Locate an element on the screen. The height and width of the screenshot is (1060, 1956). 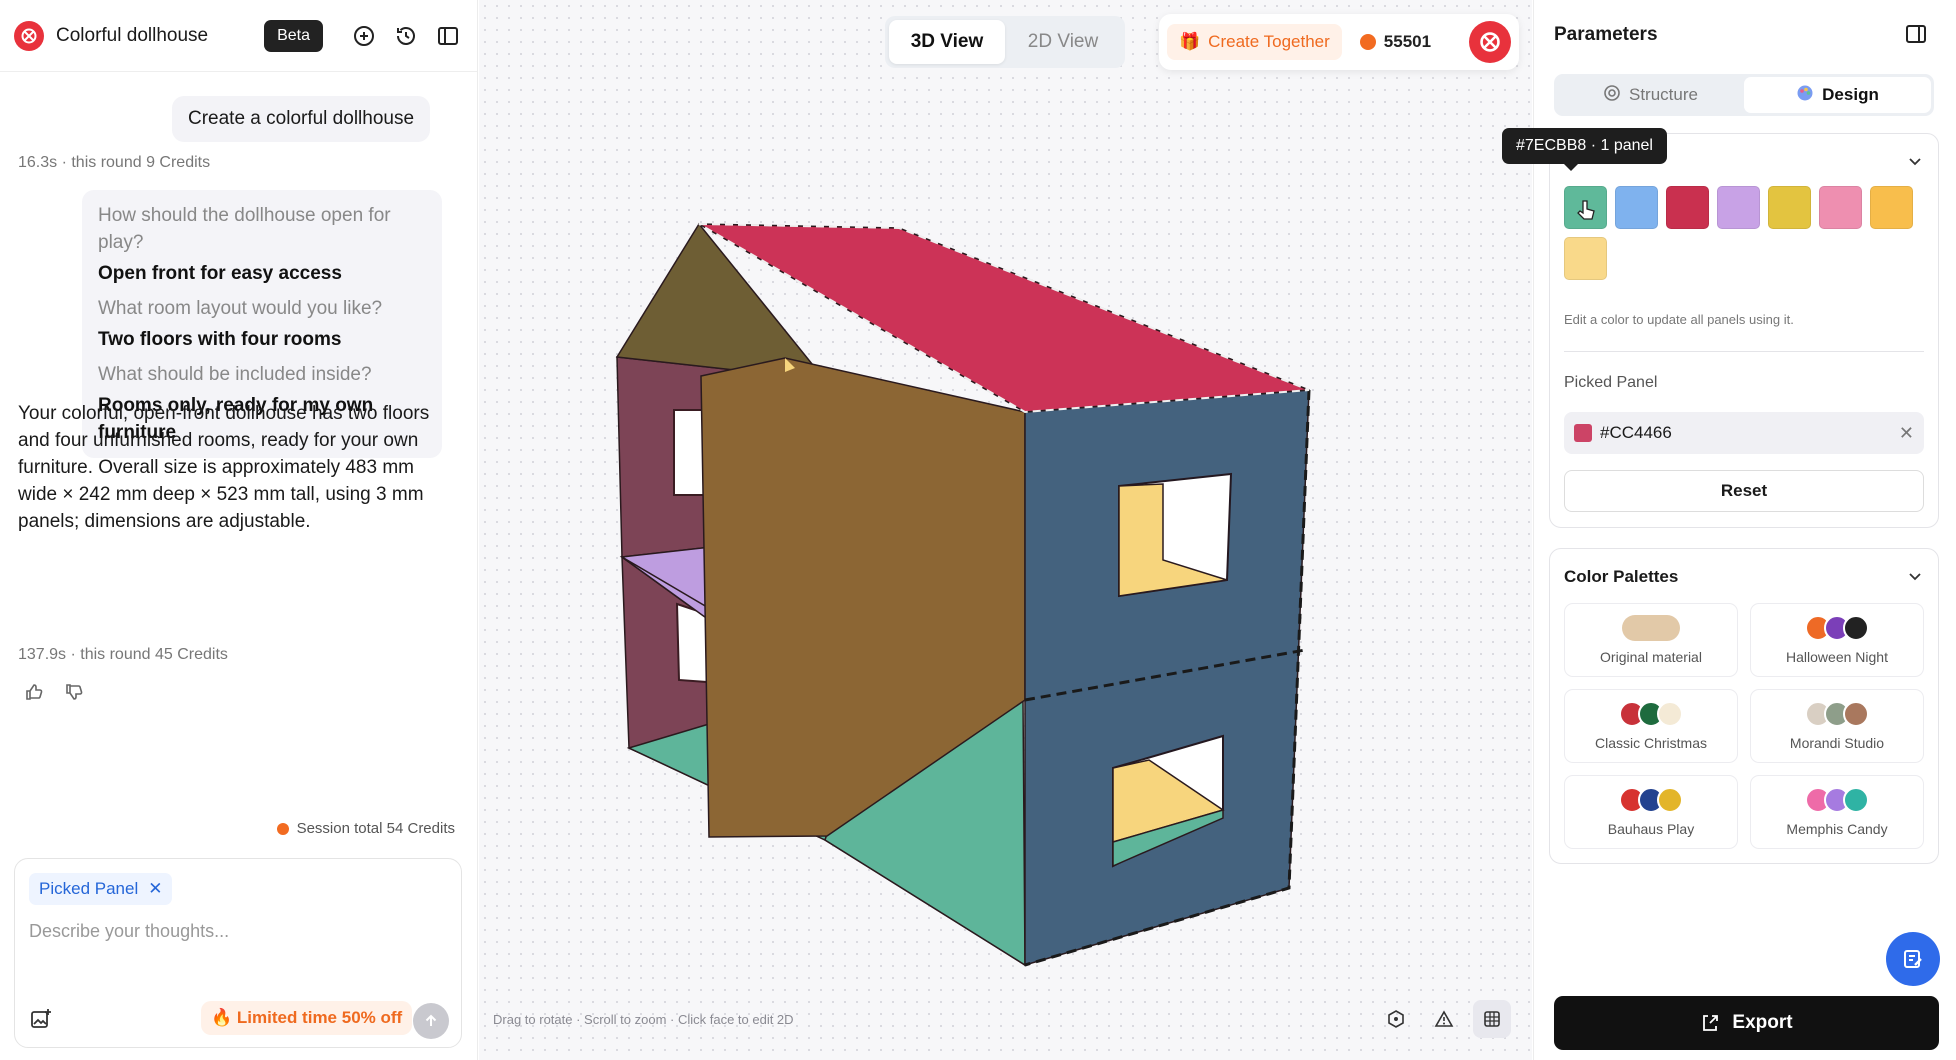
palette-option: Halloween Night is located at coordinates (1837, 640).